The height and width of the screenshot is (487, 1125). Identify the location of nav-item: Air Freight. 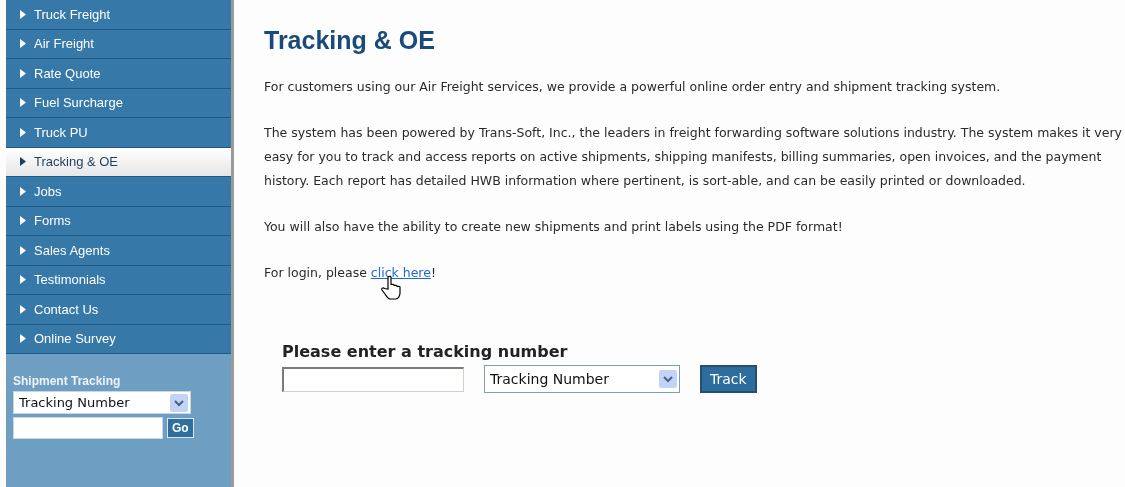
(118, 44).